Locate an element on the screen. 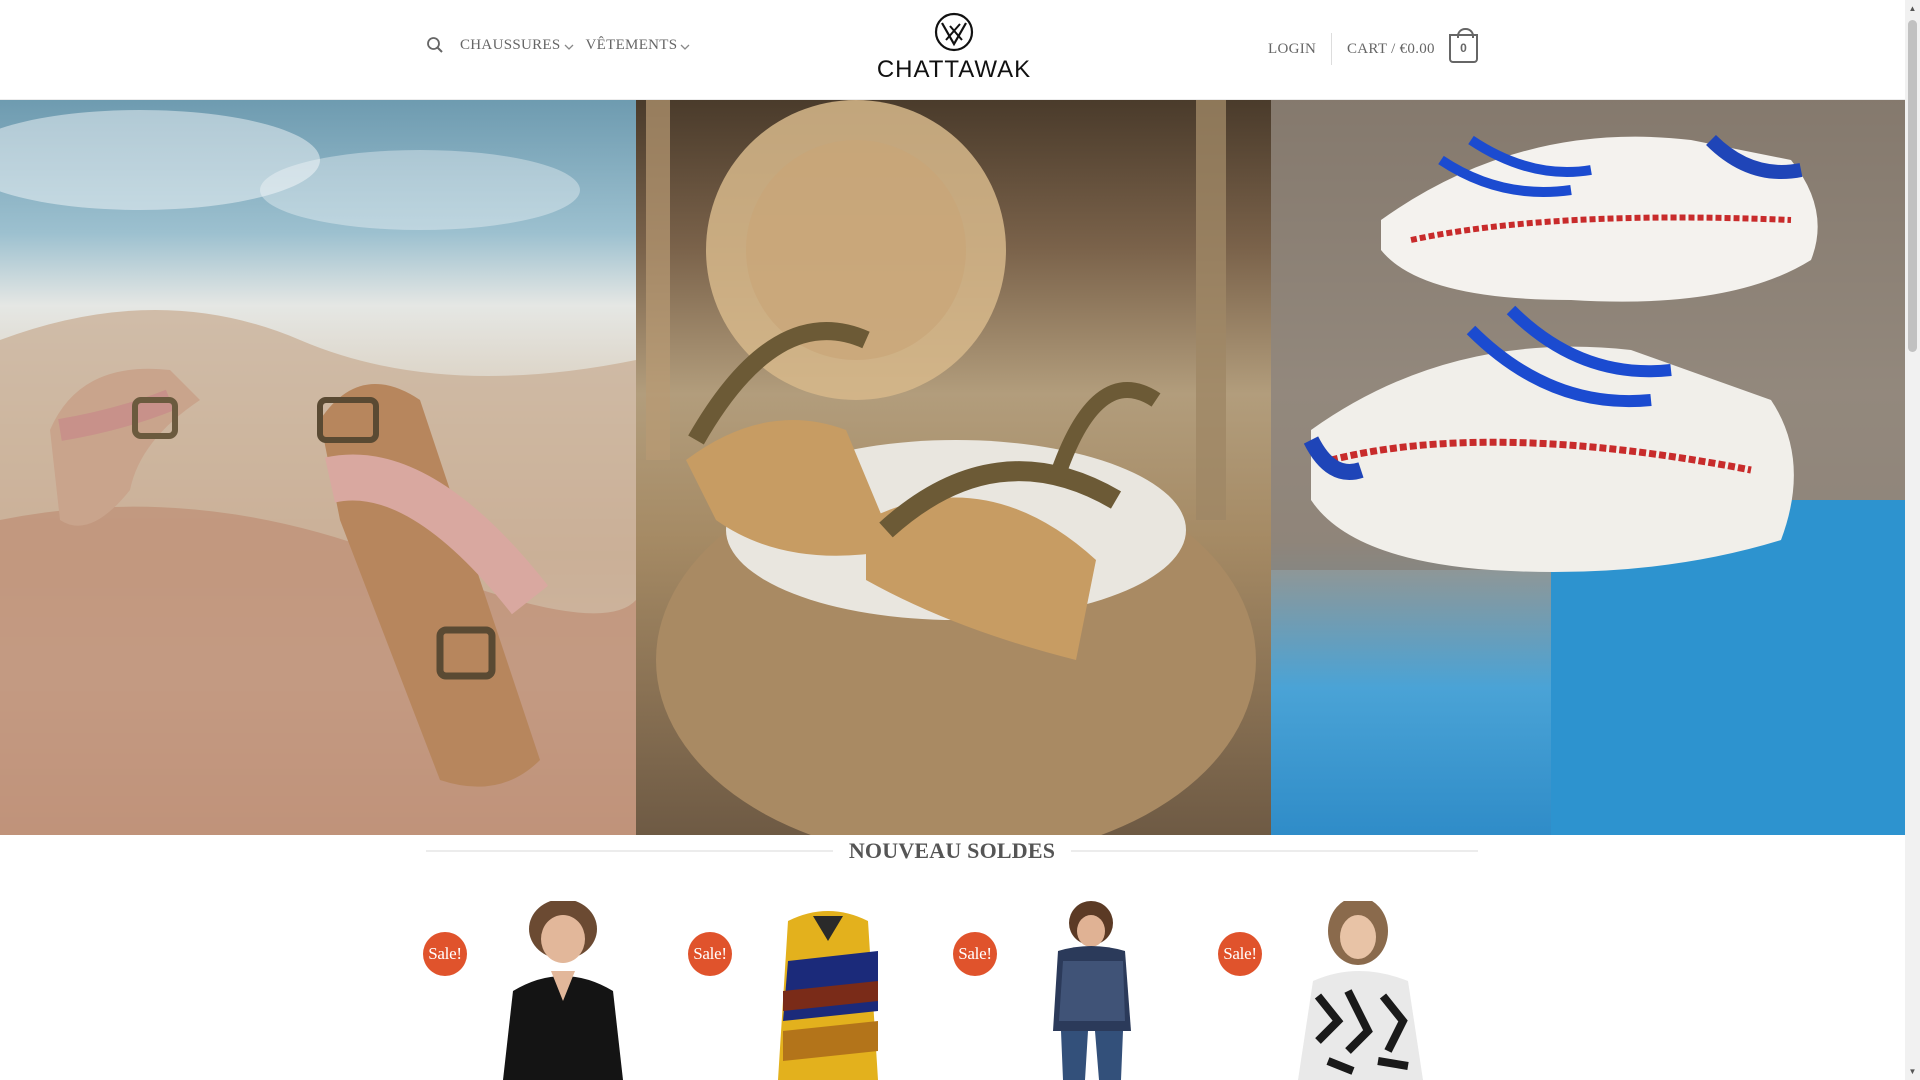  cart-icon: 0 is located at coordinates (1463, 45).